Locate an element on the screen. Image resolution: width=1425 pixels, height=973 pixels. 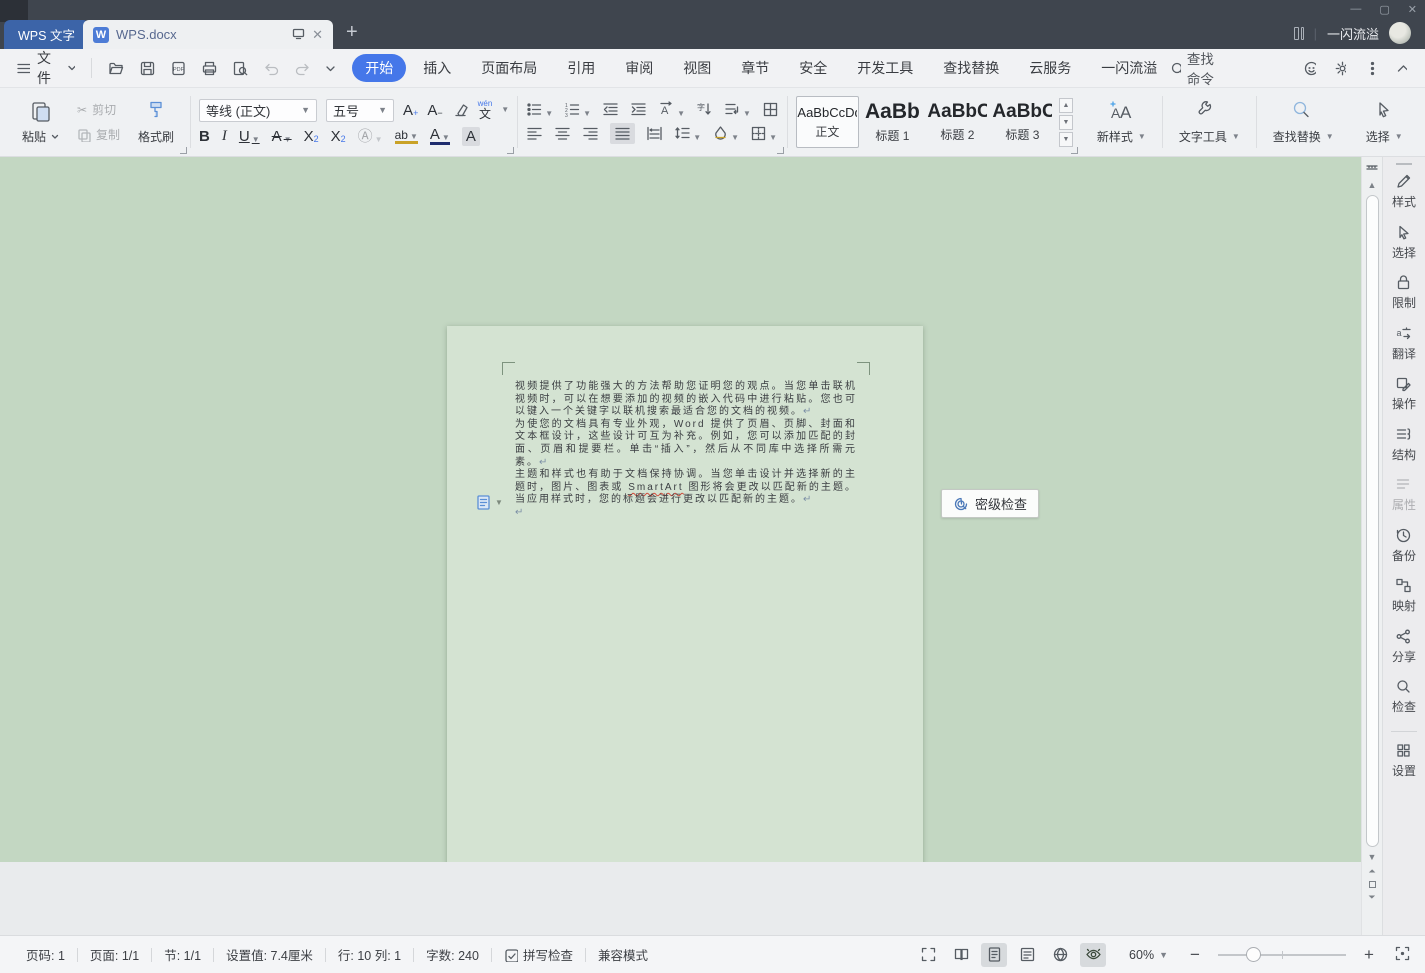
scroll-up-icon: ▲ is located at coordinates (1372, 185).